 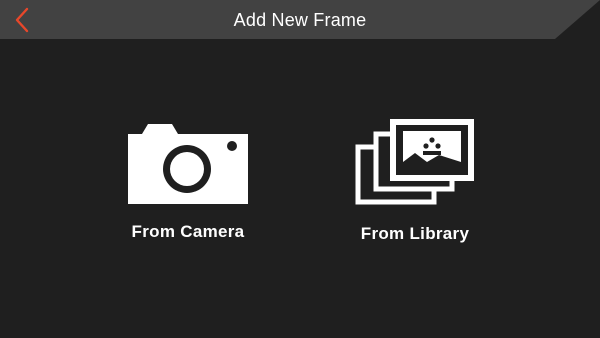 What do you see at coordinates (414, 162) in the screenshot?
I see `photo-stack-icon` at bounding box center [414, 162].